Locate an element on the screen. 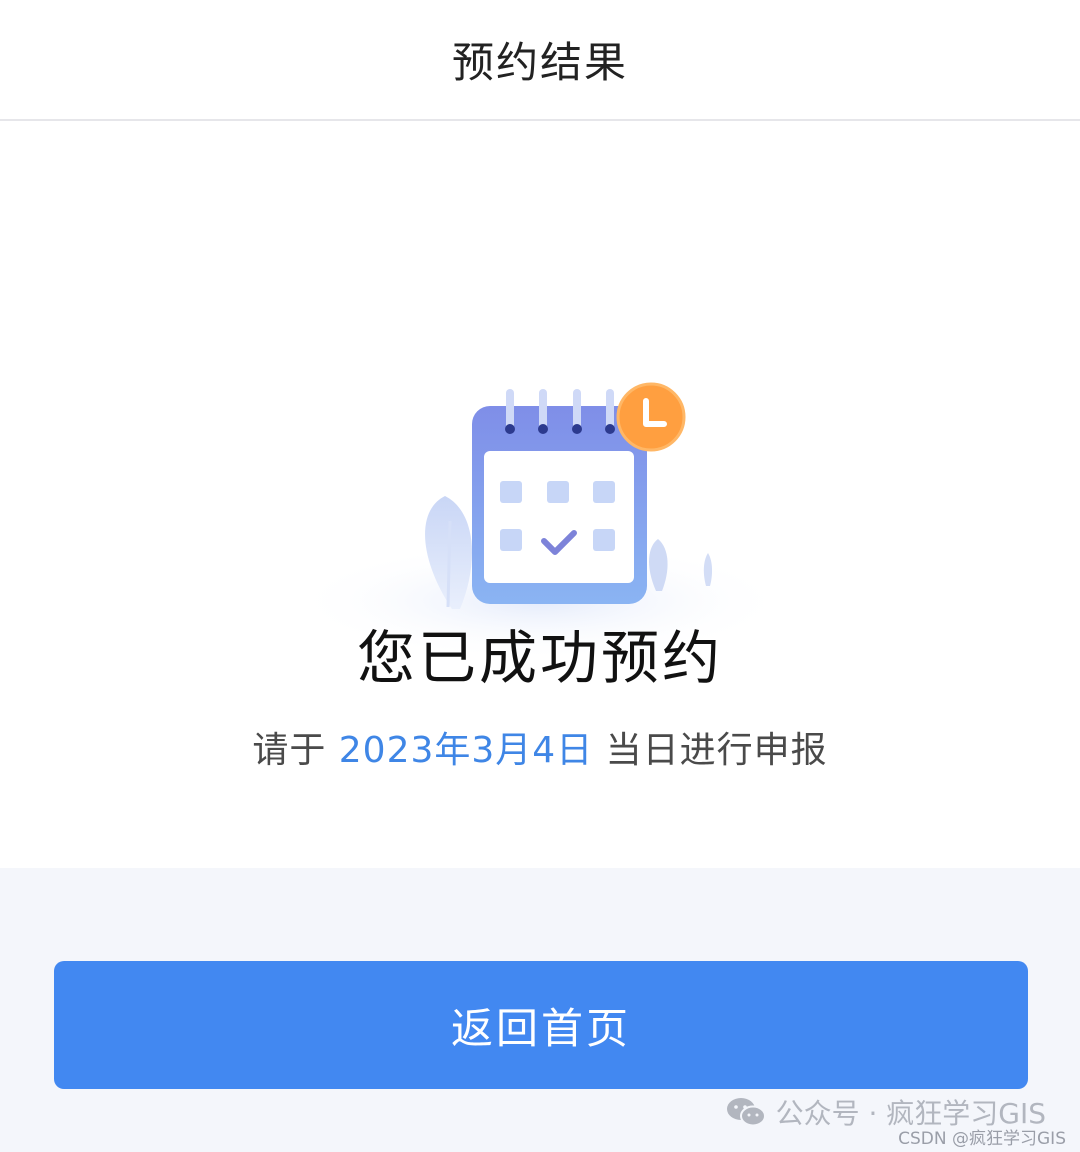 Image resolution: width=1080 pixels, height=1152 pixels. page-title: 预约结果 is located at coordinates (539, 62).